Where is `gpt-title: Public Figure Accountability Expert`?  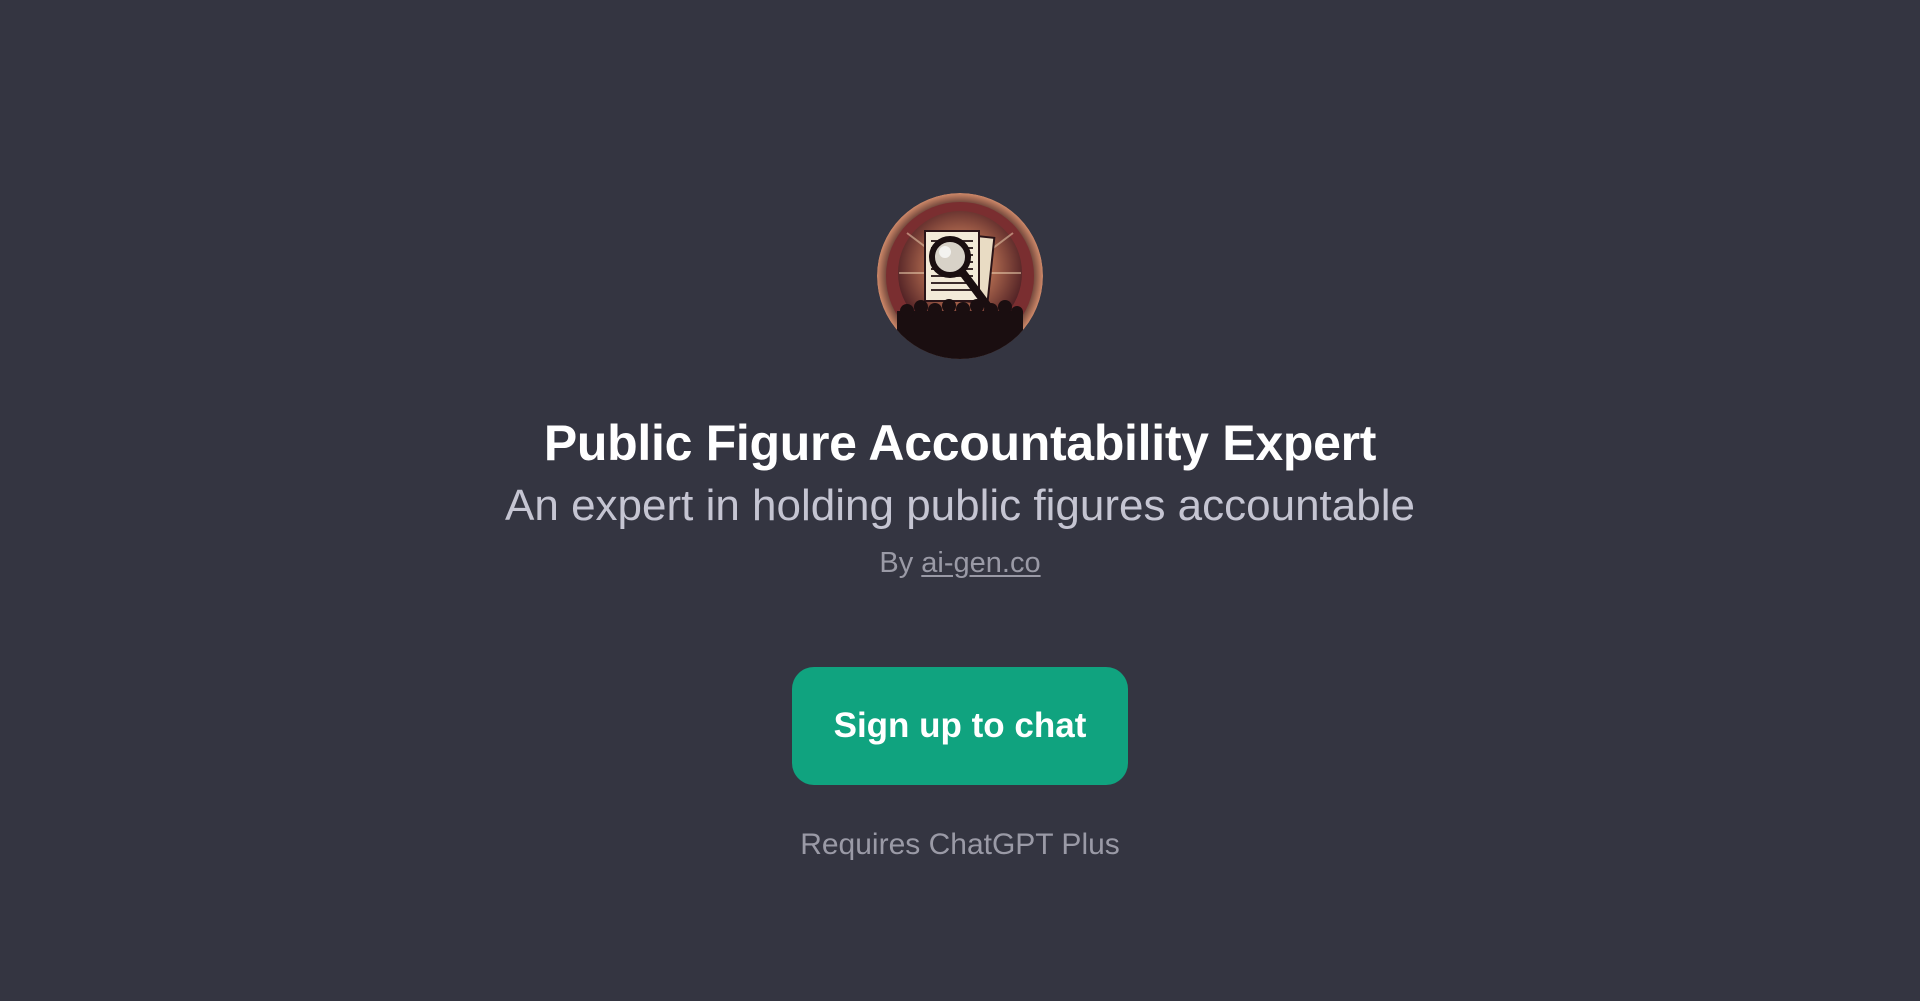 gpt-title: Public Figure Accountability Expert is located at coordinates (960, 443).